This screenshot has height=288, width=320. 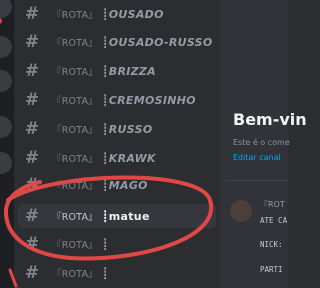 What do you see at coordinates (271, 269) in the screenshot?
I see `message-text-line: PARTI` at bounding box center [271, 269].